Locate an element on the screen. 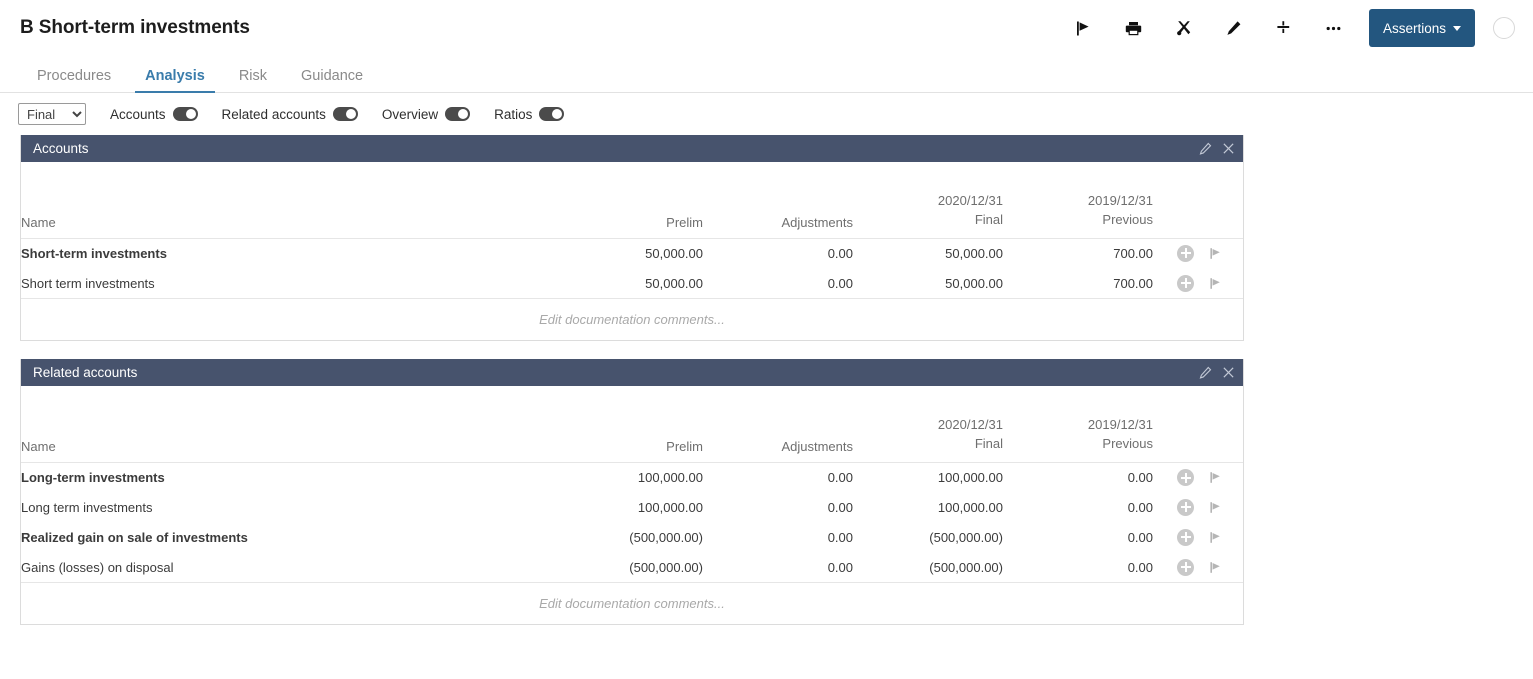 Image resolution: width=1533 pixels, height=679 pixels. tab-analysis: Analysis is located at coordinates (175, 80).